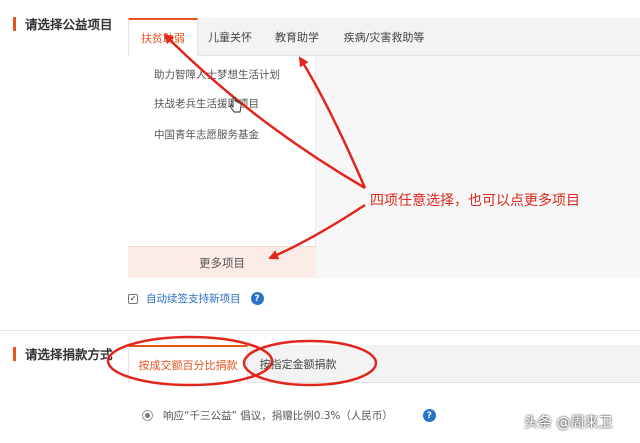 The width and height of the screenshot is (640, 443). What do you see at coordinates (222, 262) in the screenshot?
I see `more-projects-button: 更多项目` at bounding box center [222, 262].